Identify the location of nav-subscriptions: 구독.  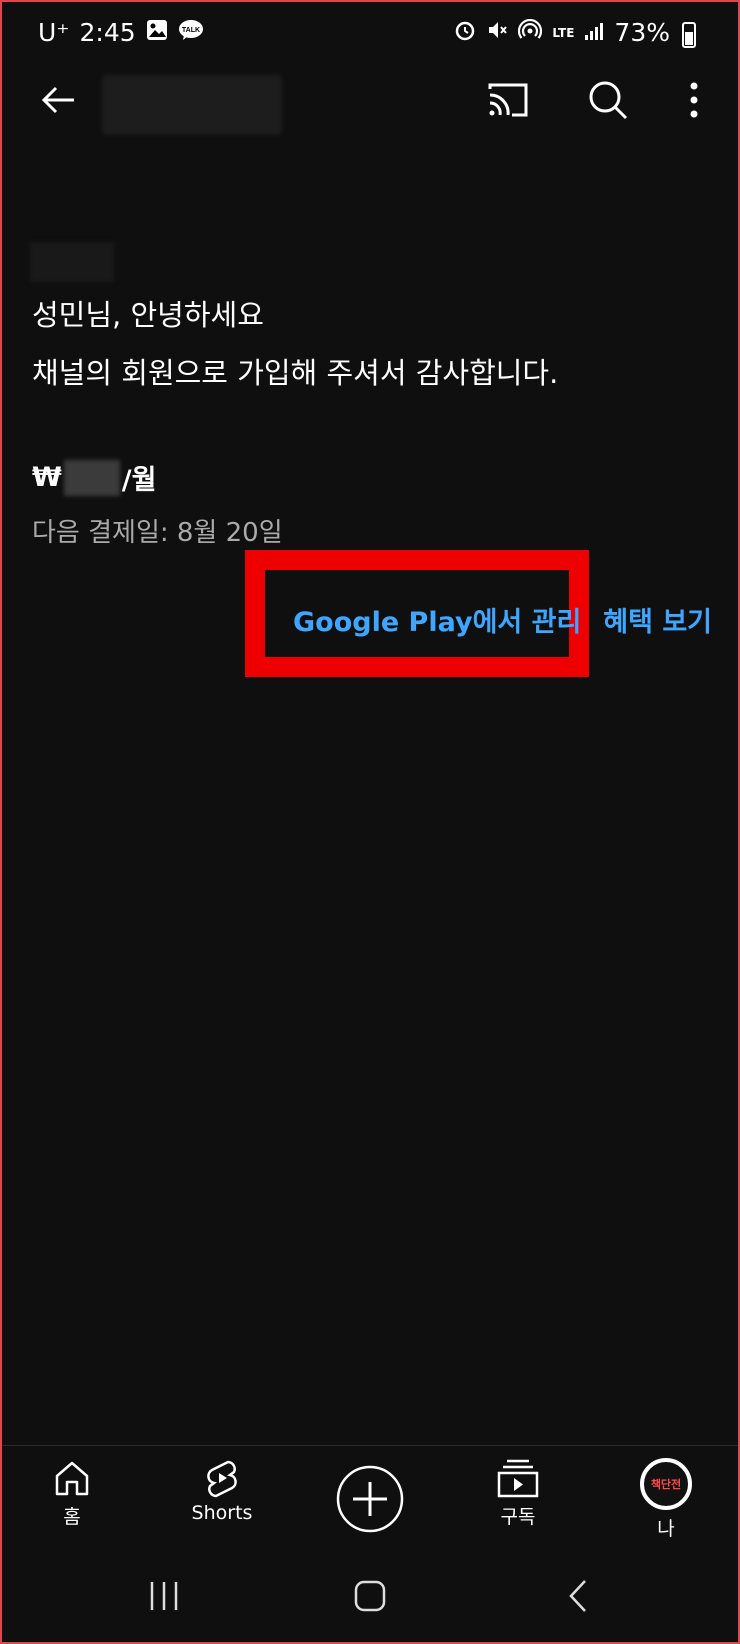
(518, 1493).